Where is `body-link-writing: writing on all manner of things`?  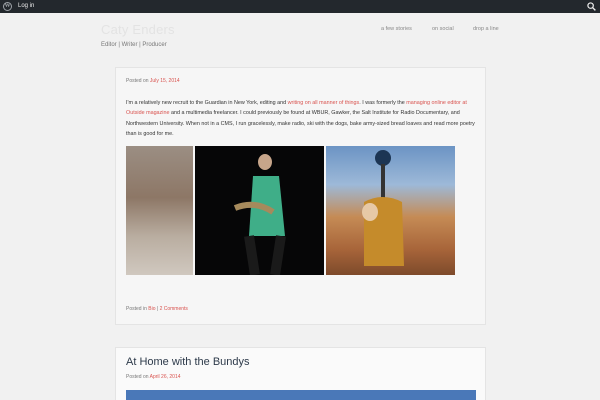
body-link-writing: writing on all manner of things is located at coordinates (324, 103).